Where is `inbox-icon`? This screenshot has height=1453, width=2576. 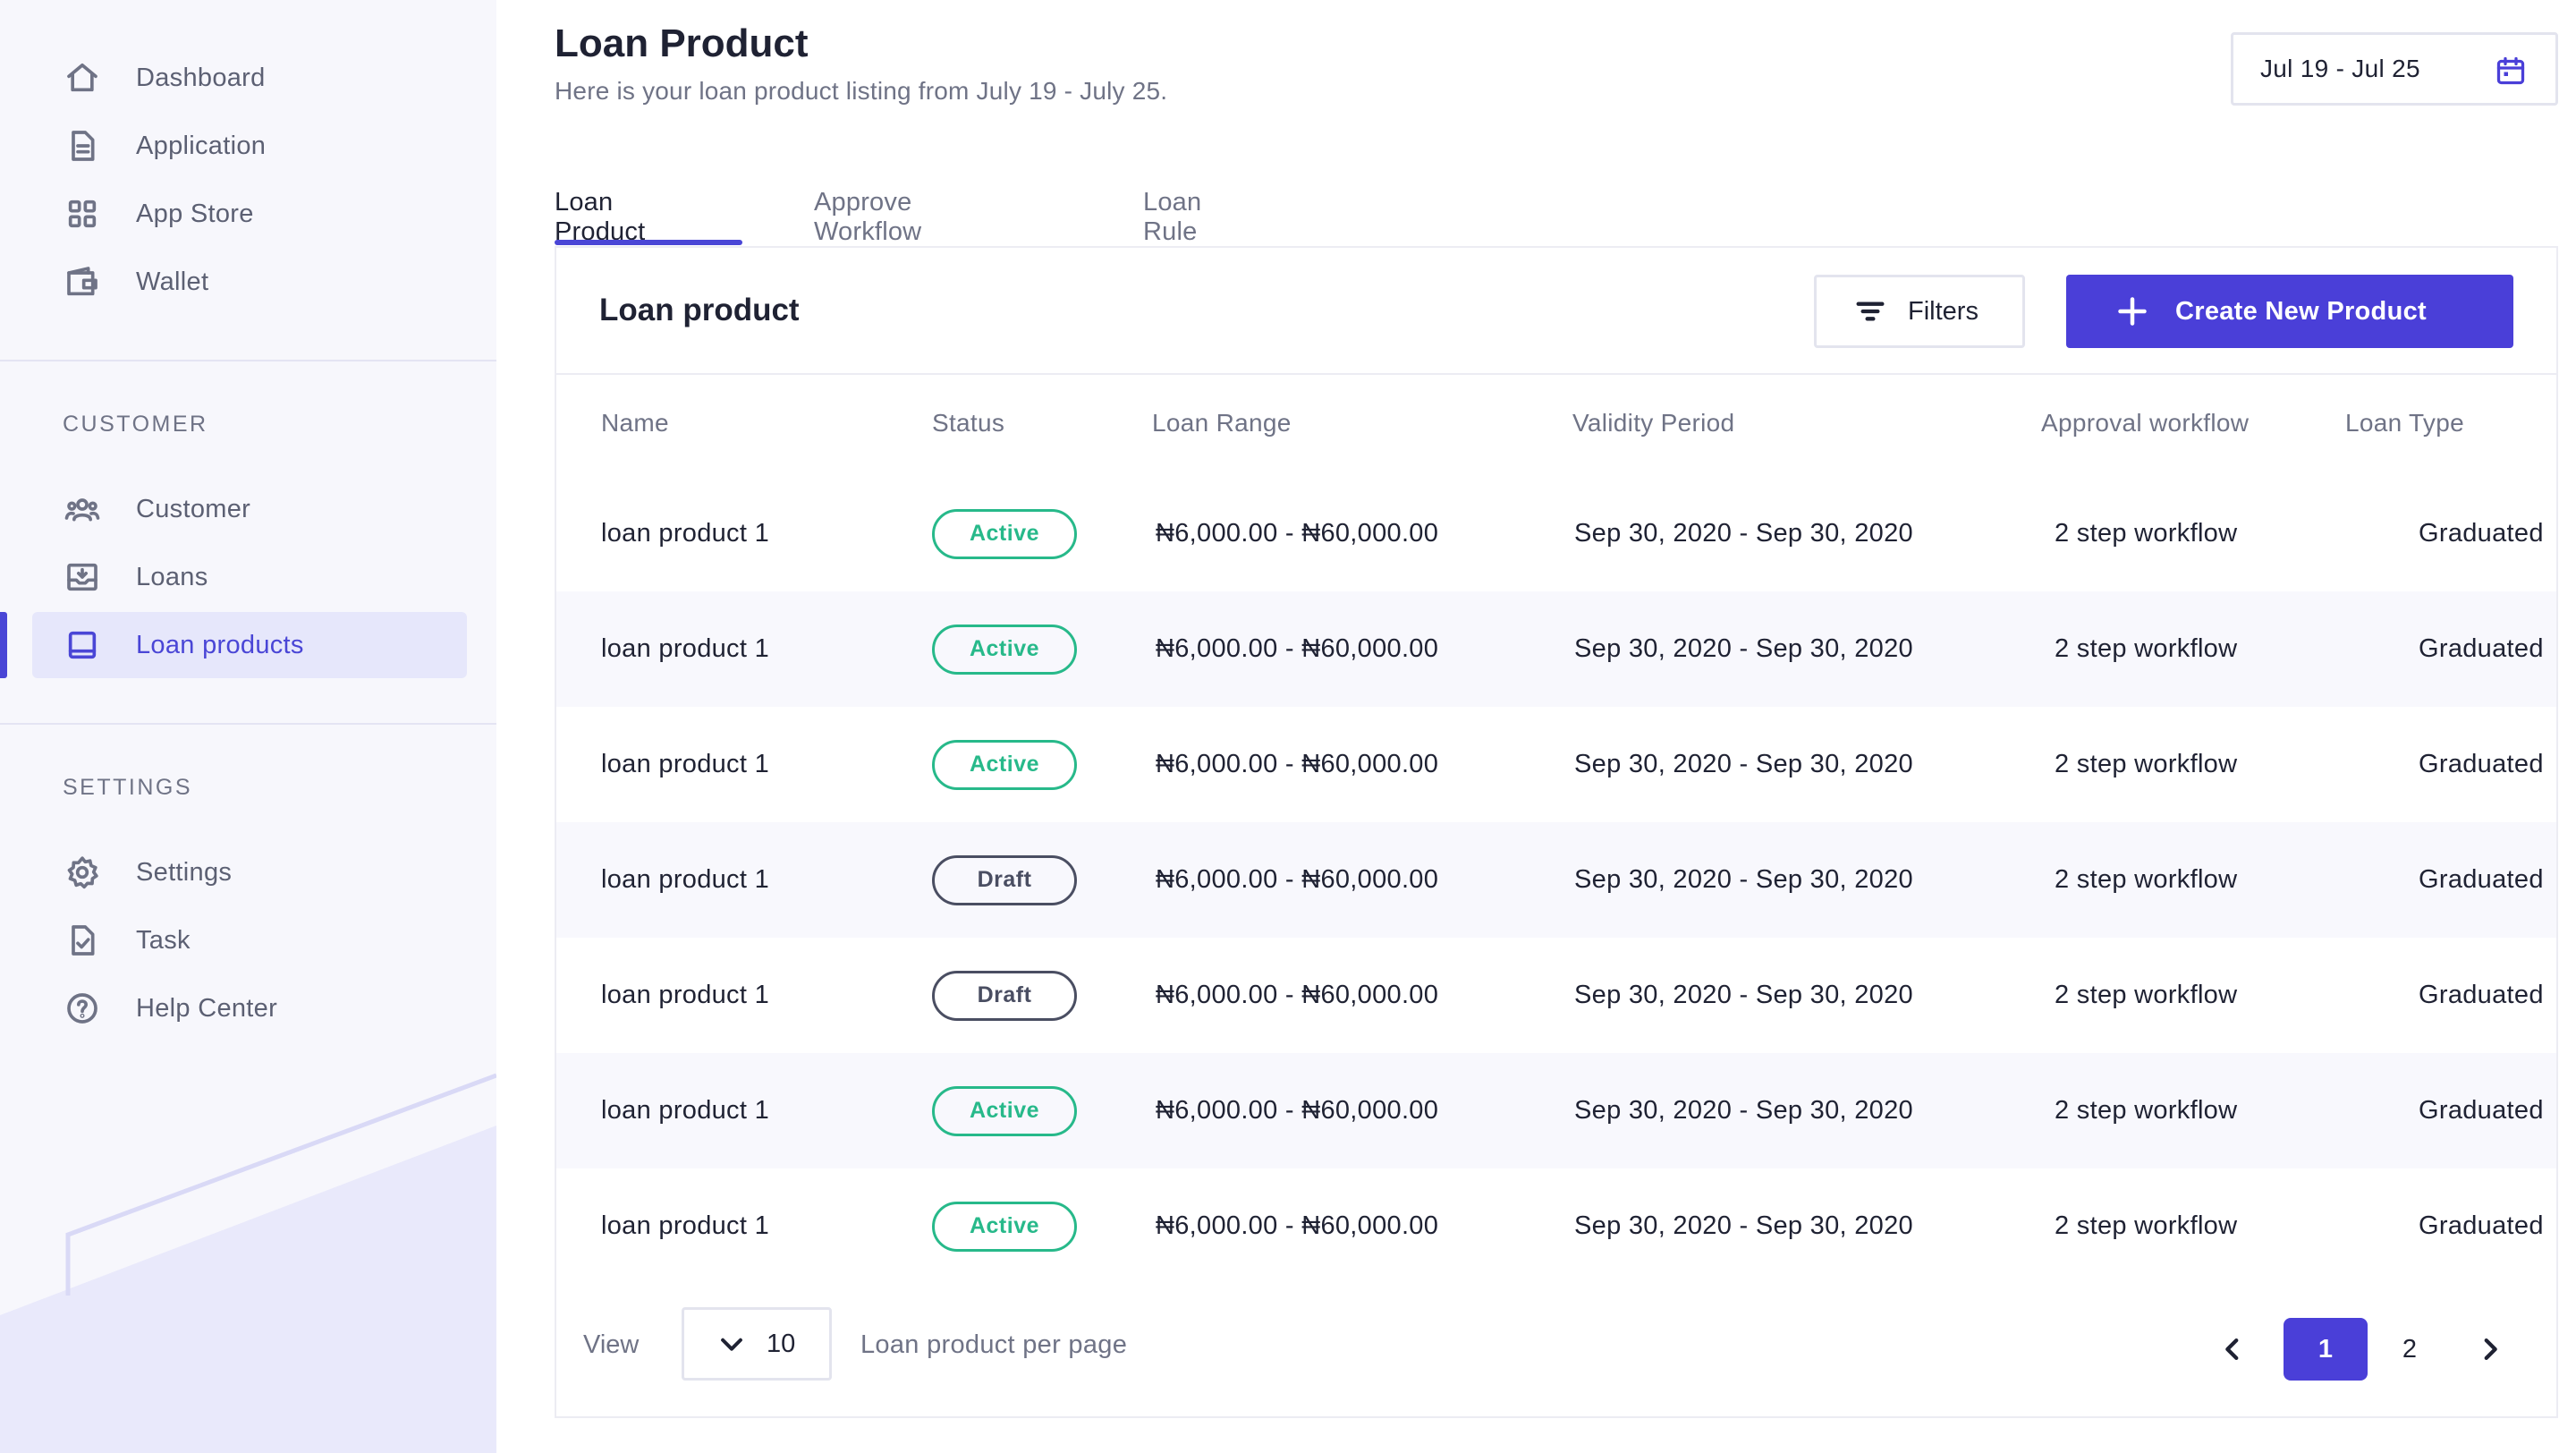
inbox-icon is located at coordinates (82, 577).